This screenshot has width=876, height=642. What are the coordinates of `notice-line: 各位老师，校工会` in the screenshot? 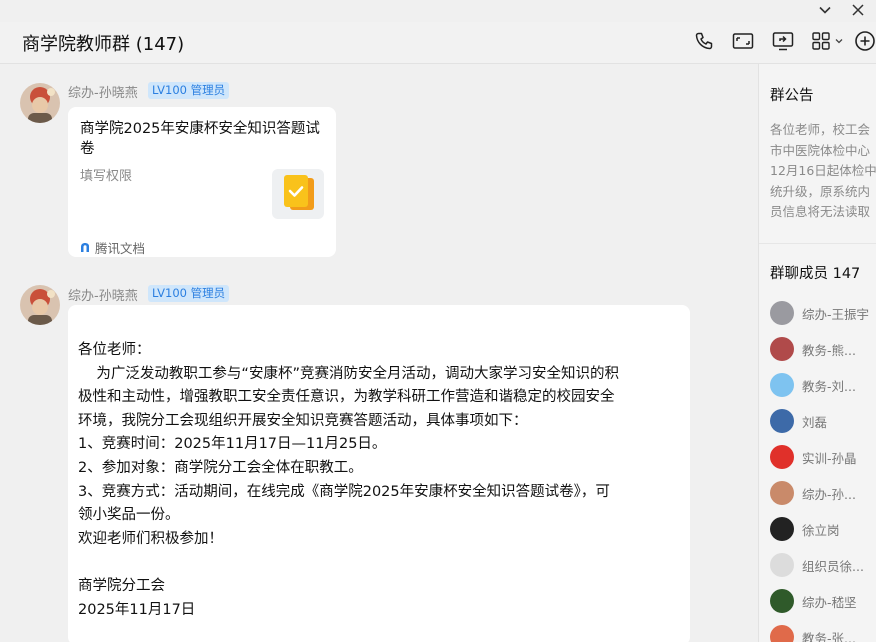 It's located at (820, 129).